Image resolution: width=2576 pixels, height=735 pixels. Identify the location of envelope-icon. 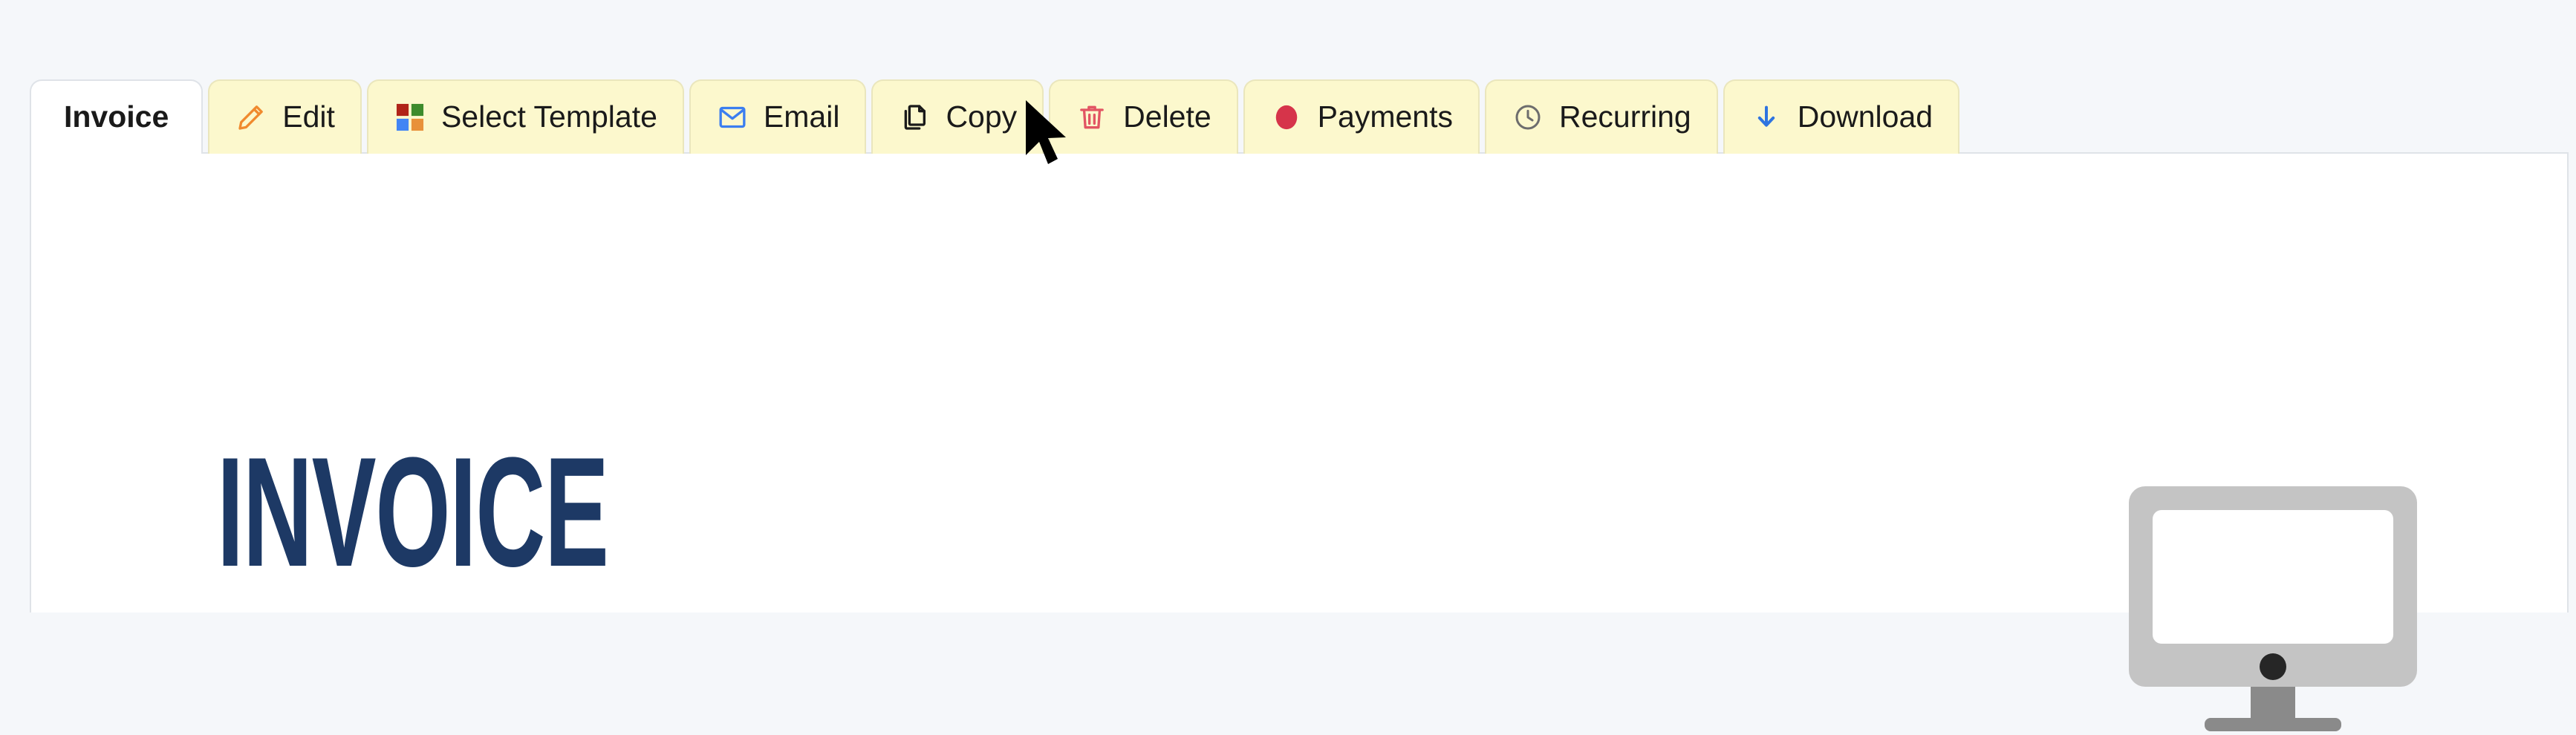
(732, 117).